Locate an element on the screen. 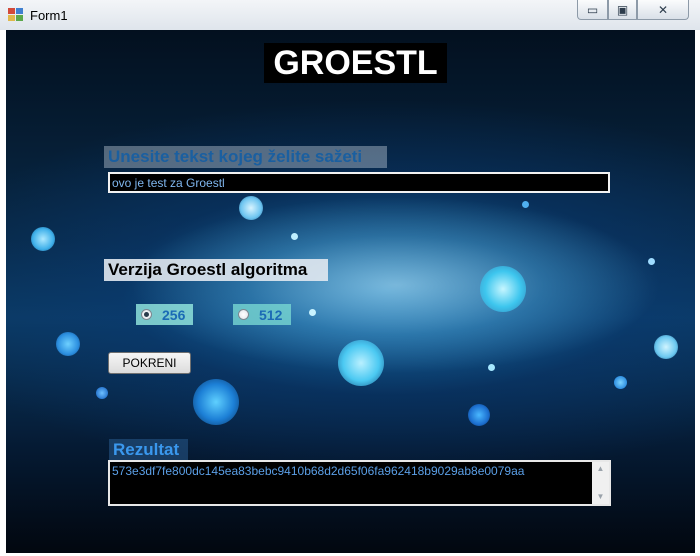 This screenshot has height=556, width=700. minimize-icon: ▭ is located at coordinates (592, 9).